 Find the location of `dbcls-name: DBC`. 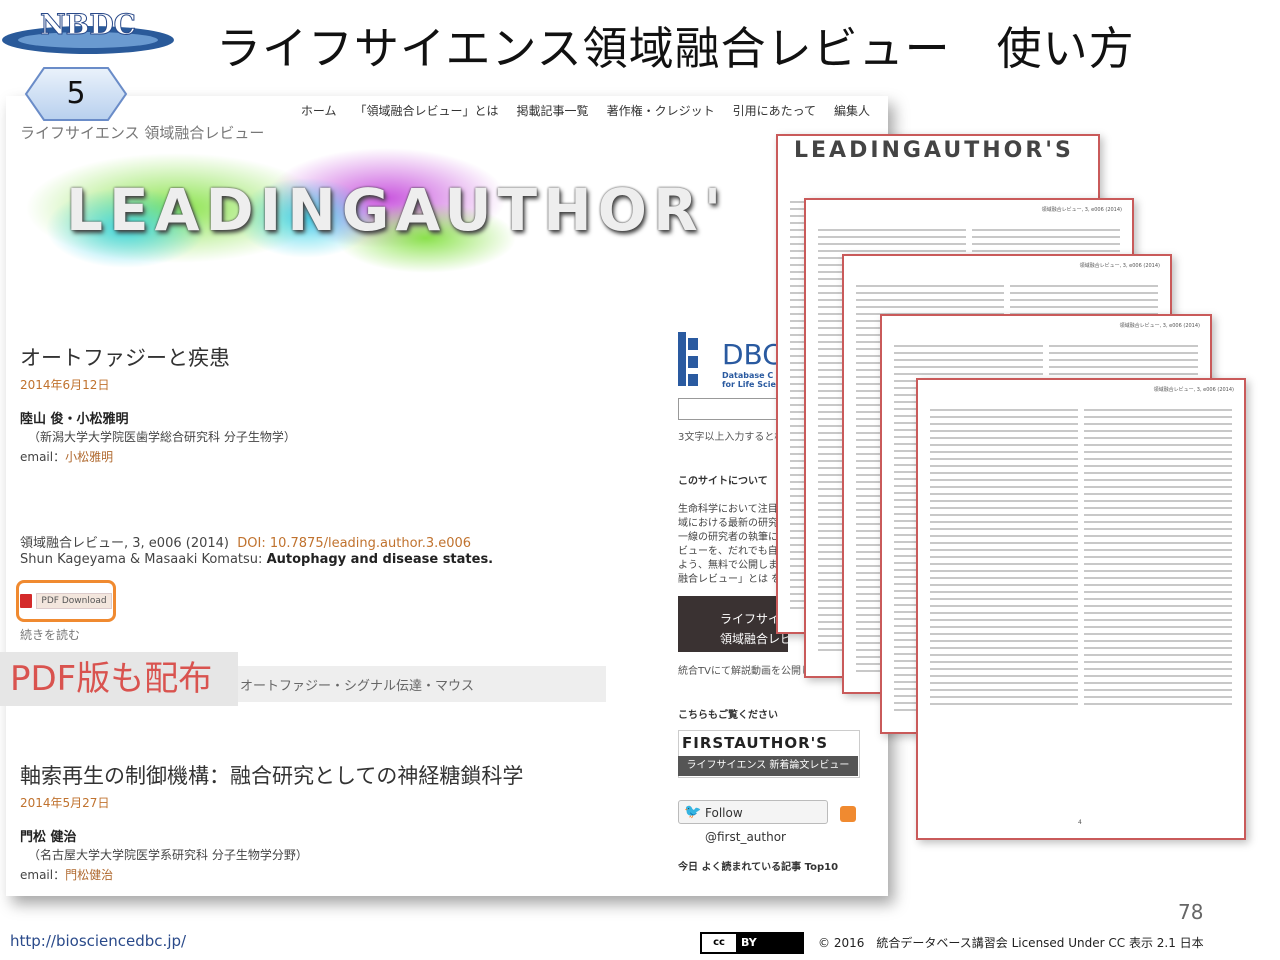

dbcls-name: DBC is located at coordinates (752, 354).